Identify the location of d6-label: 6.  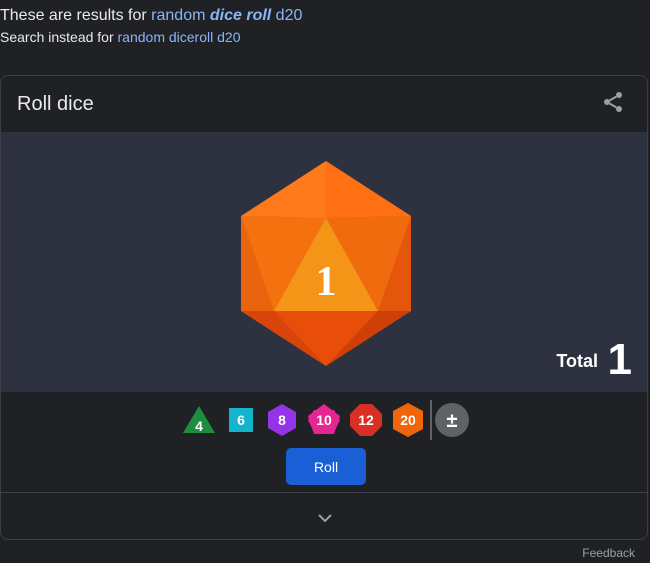
(241, 420).